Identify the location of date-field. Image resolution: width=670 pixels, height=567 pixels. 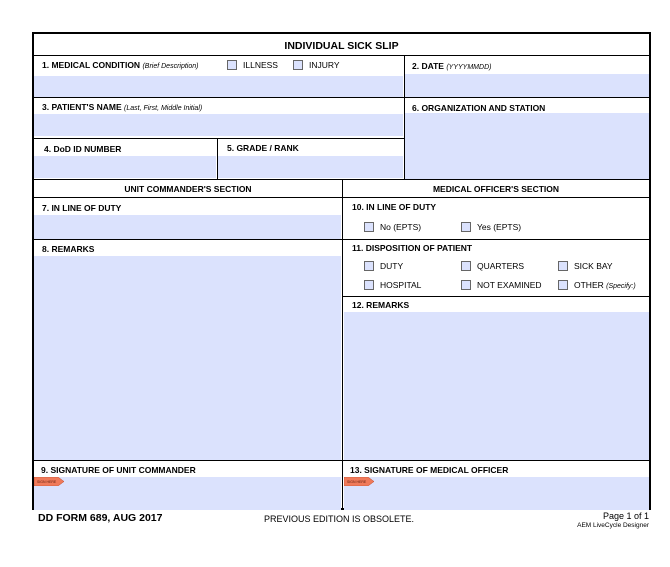
(527, 85).